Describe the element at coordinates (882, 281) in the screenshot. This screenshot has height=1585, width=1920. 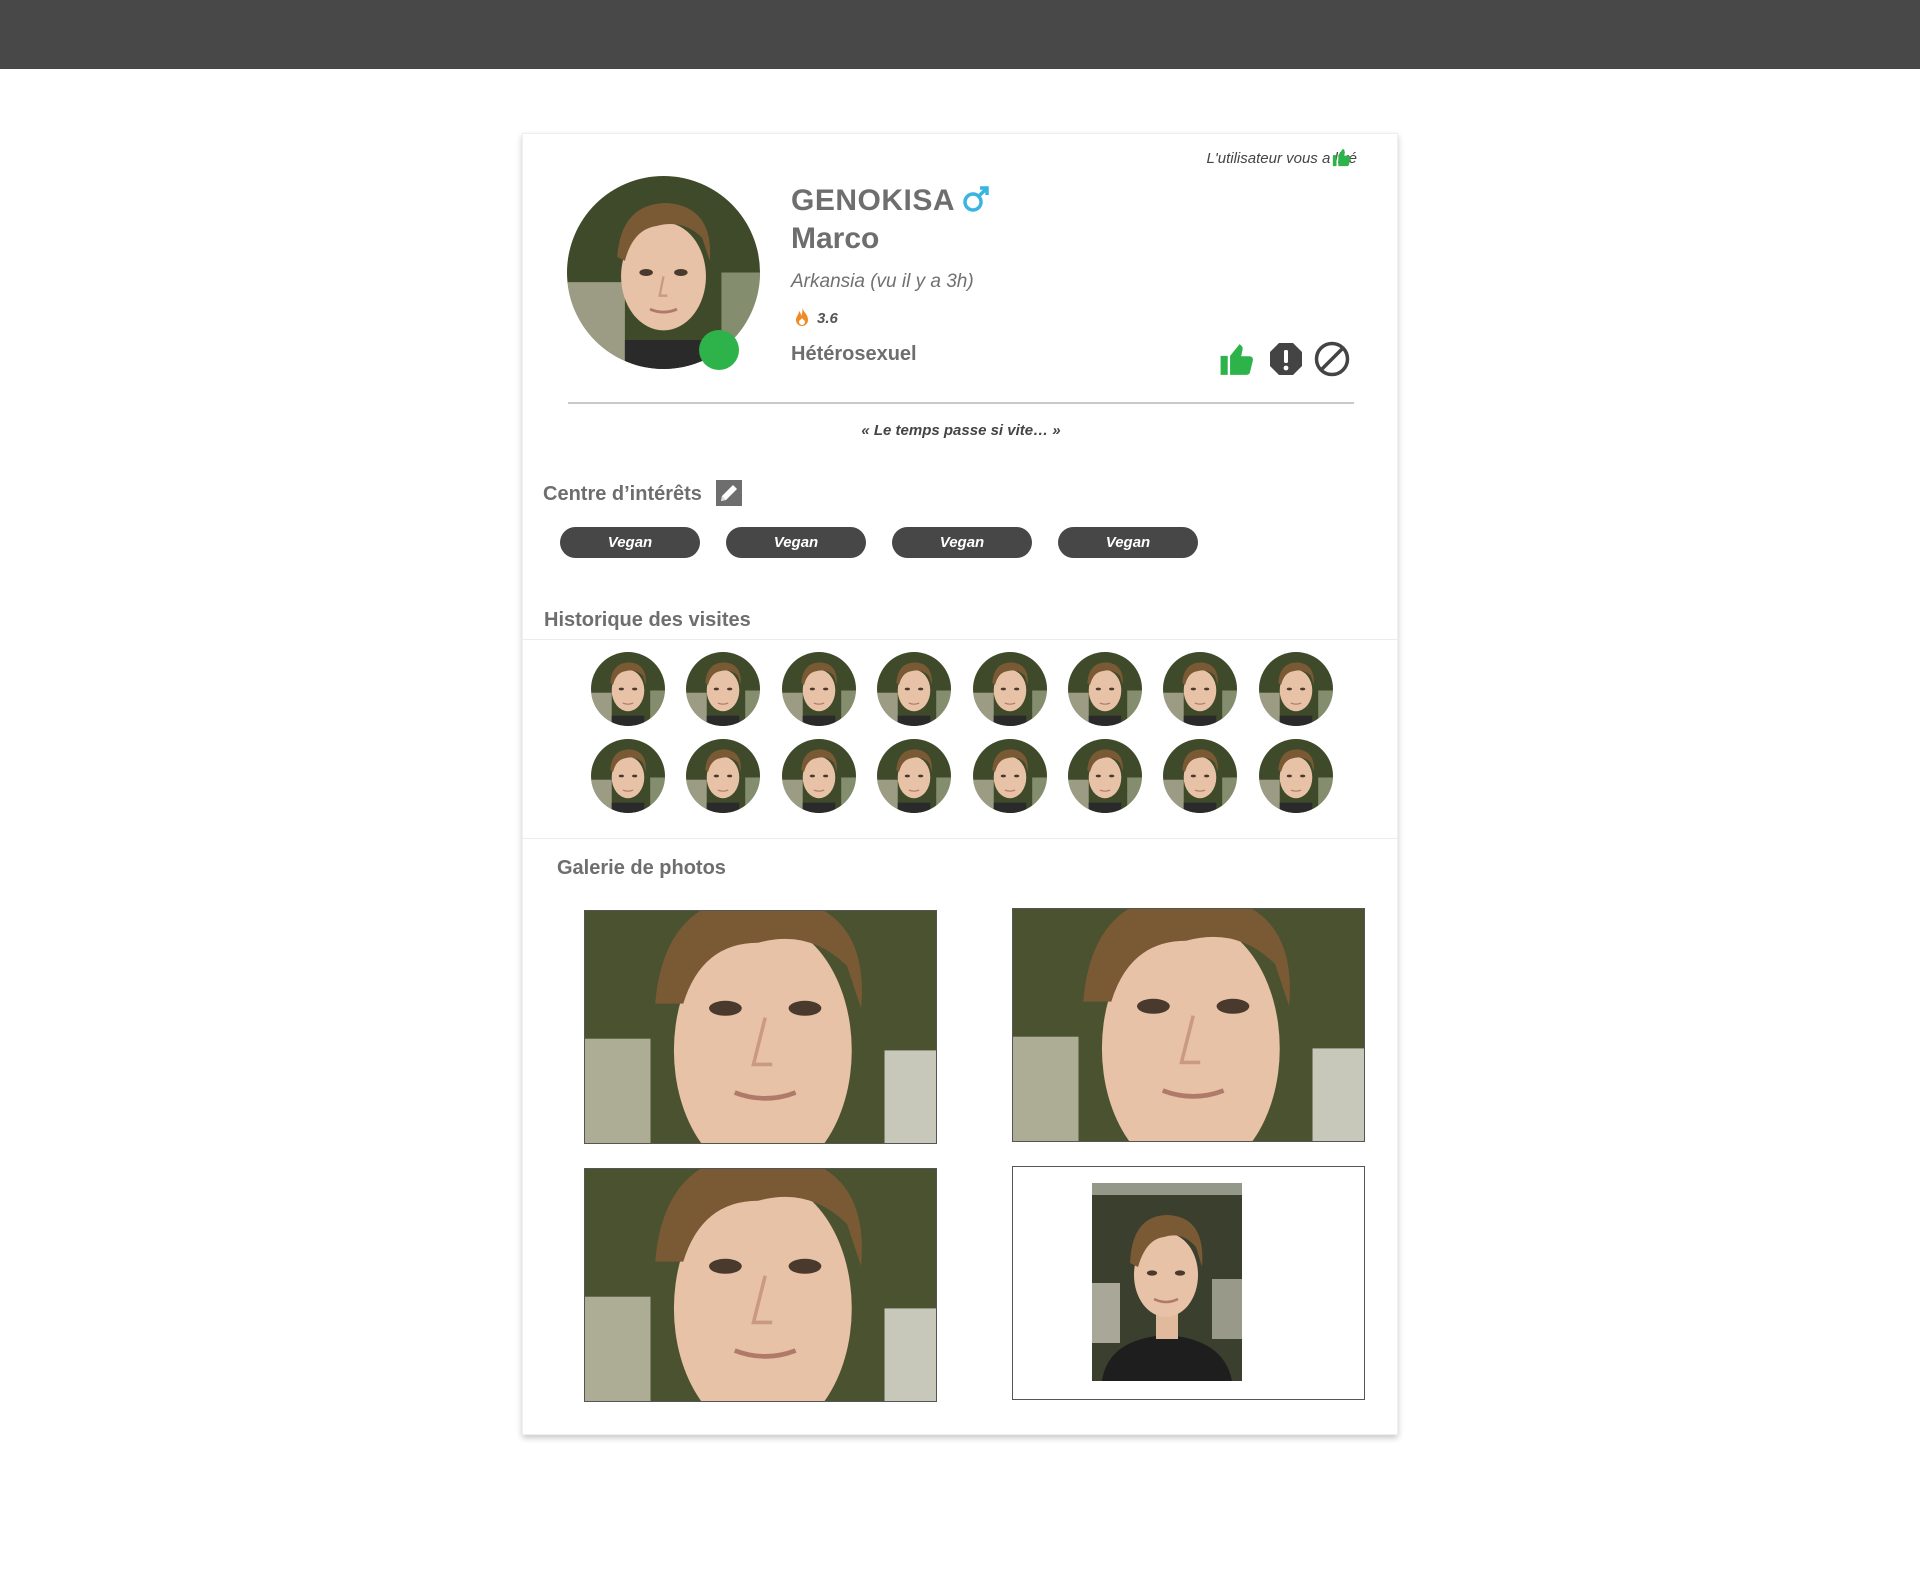
I see `location-last-seen: Arkansia (vu il y a 3h)` at that location.